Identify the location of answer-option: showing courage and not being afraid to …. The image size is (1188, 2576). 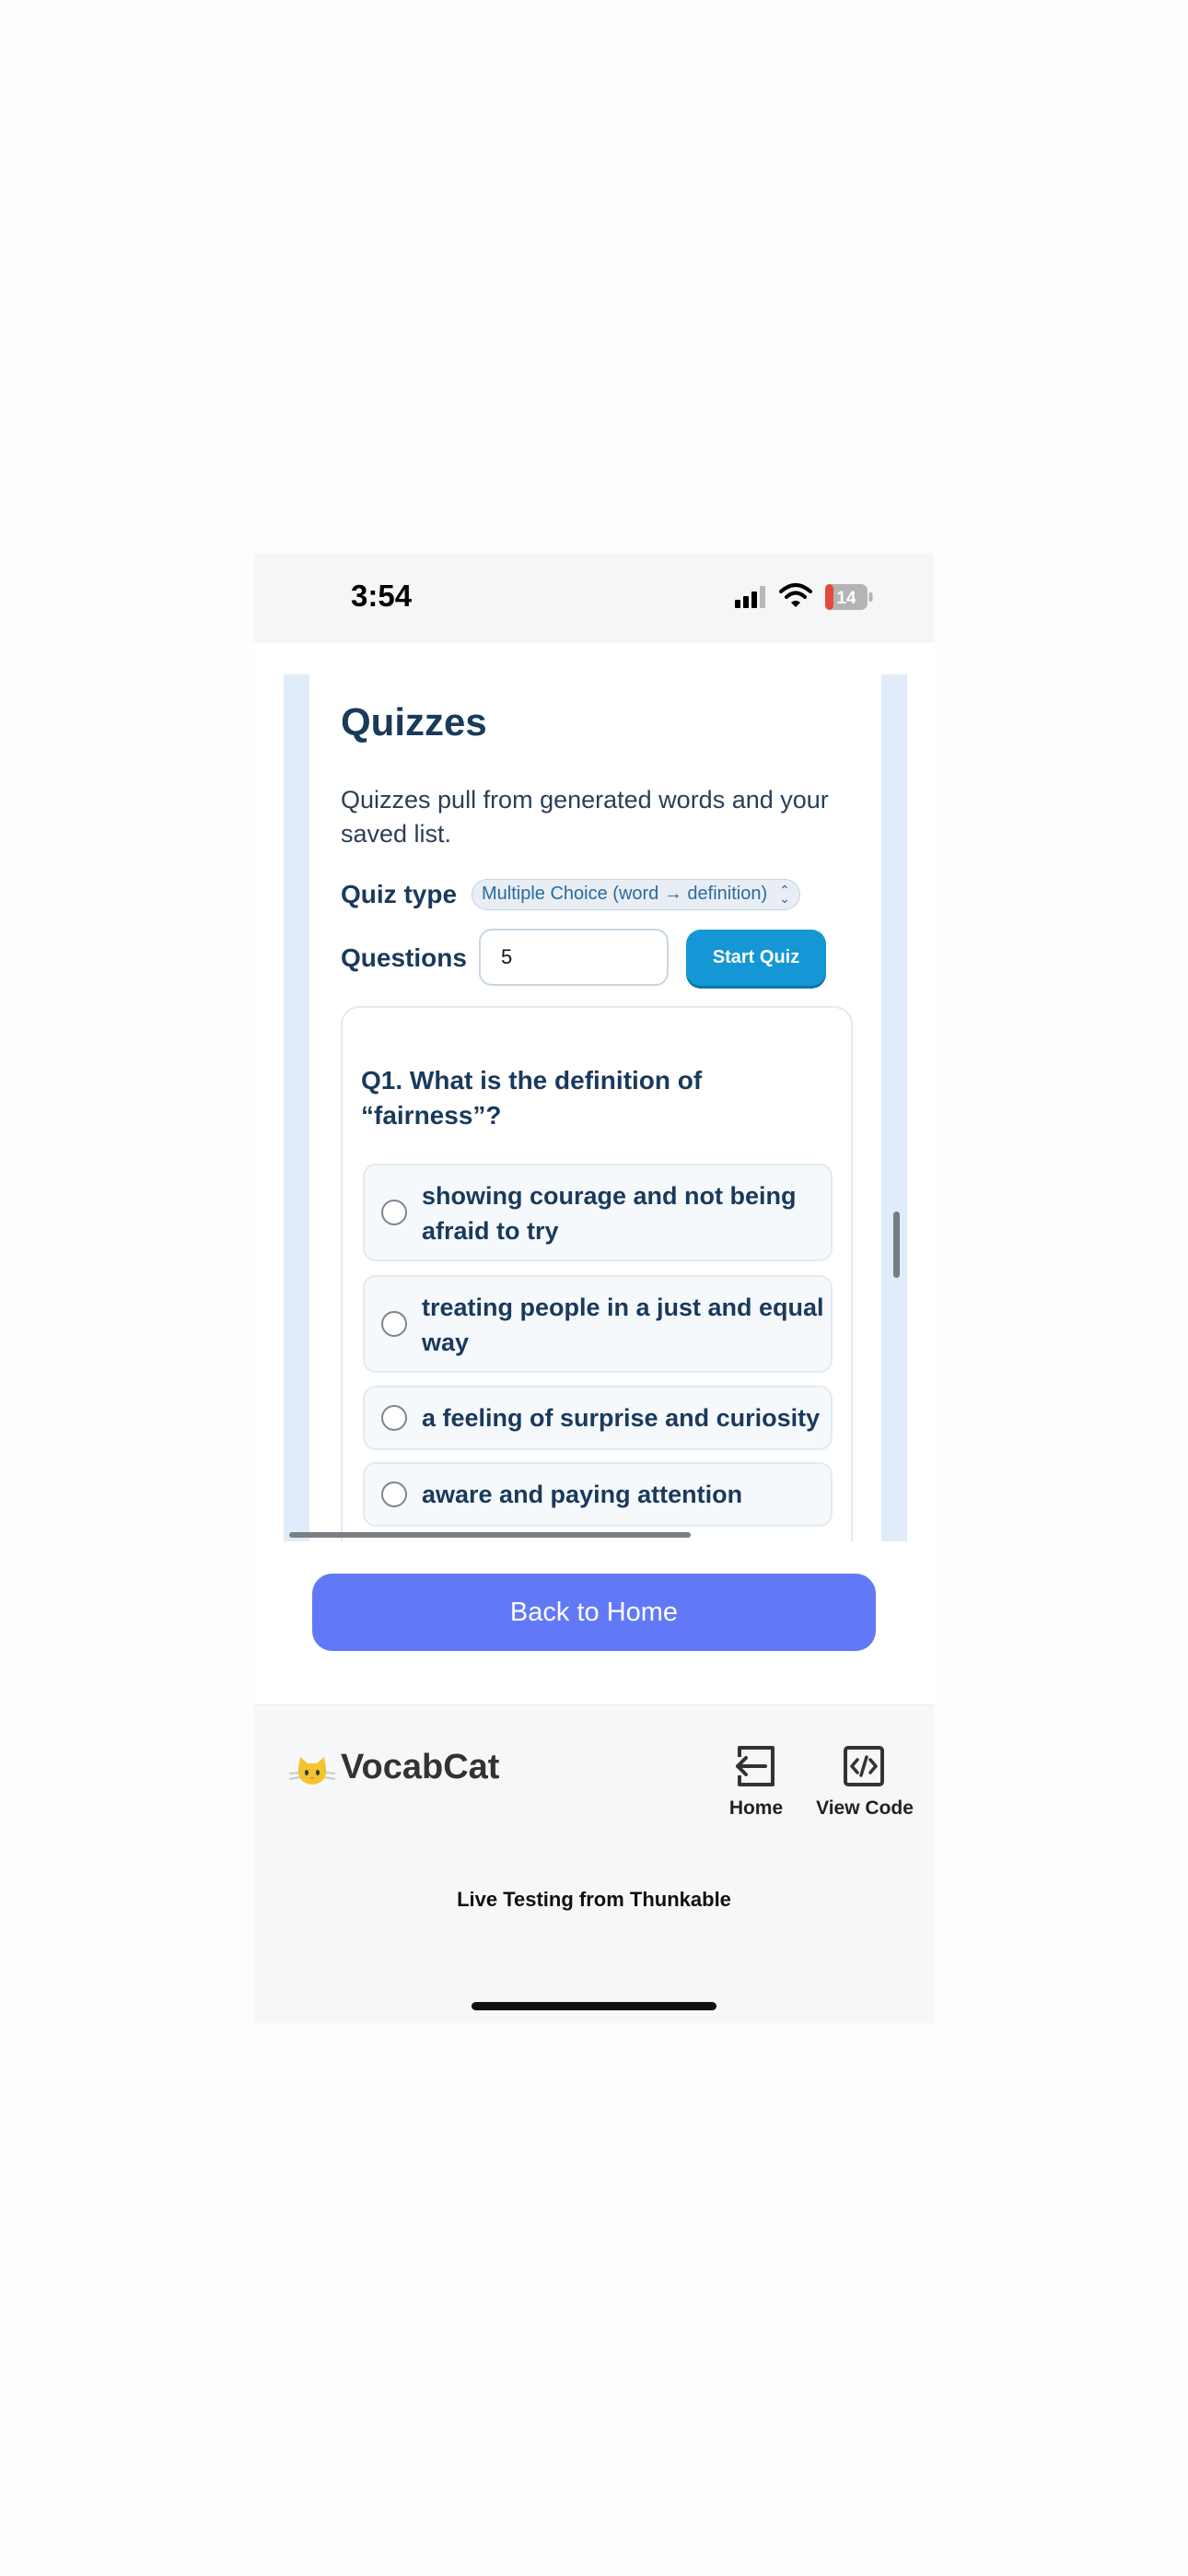
(598, 1212).